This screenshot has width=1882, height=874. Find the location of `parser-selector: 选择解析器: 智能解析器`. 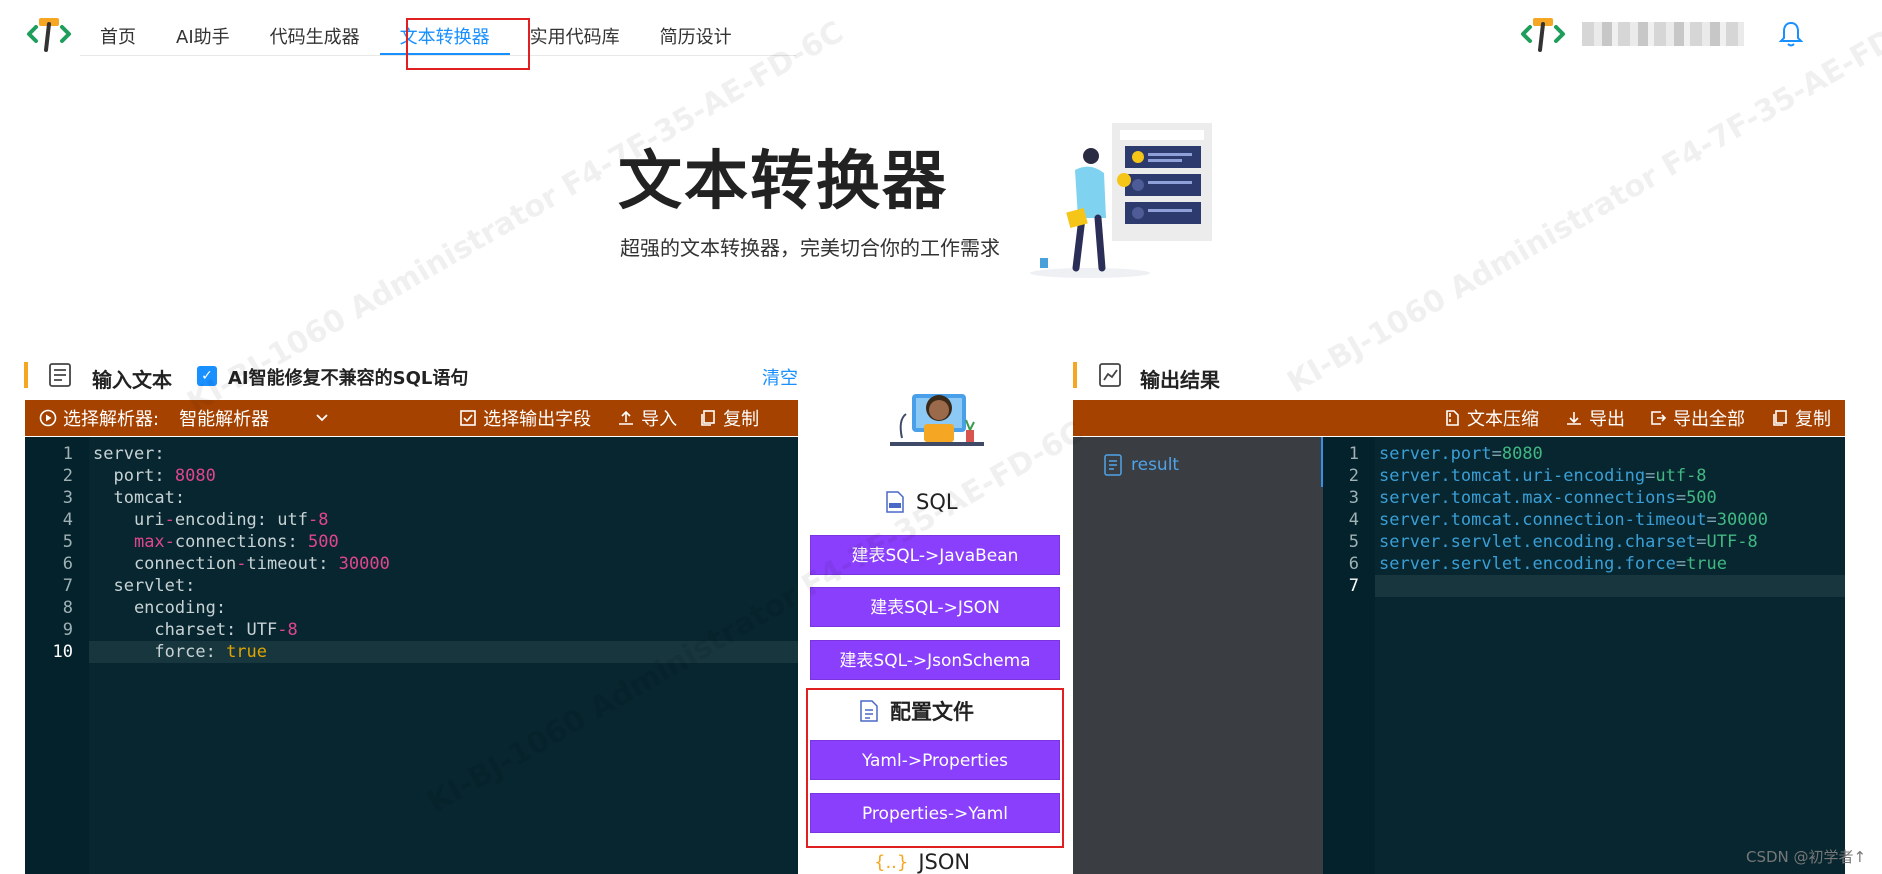

parser-selector: 选择解析器: 智能解析器 is located at coordinates (185, 418).